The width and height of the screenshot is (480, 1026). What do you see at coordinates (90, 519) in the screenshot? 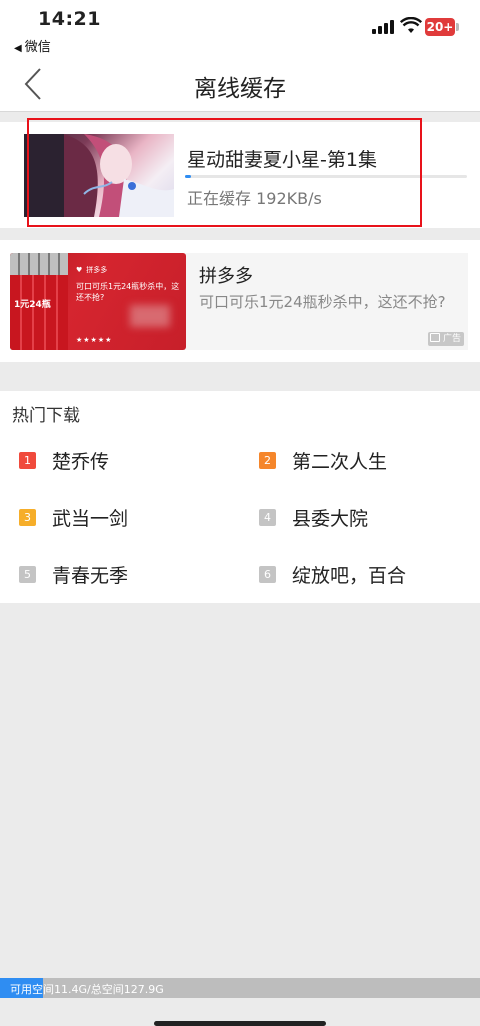
I see `hot-item-name: 武当一剑` at bounding box center [90, 519].